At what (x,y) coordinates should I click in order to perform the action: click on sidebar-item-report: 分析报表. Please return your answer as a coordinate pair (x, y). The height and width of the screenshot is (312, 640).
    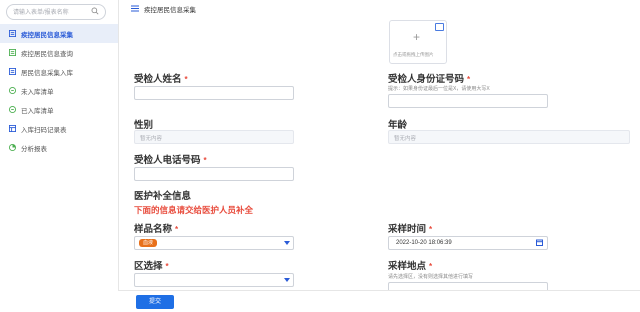
    Looking at the image, I should click on (59, 147).